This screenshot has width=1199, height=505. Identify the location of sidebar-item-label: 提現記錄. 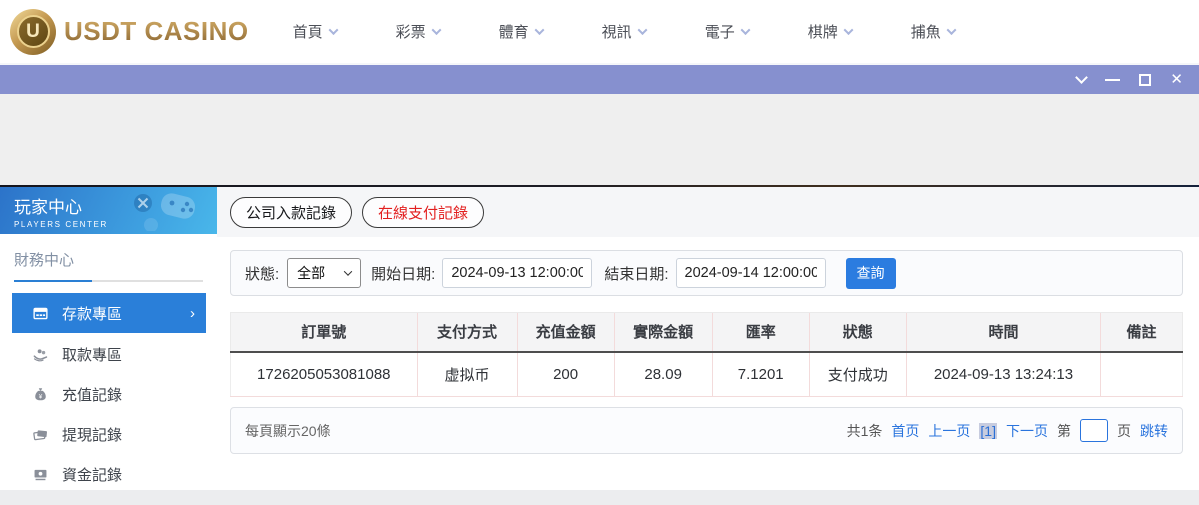
(92, 435).